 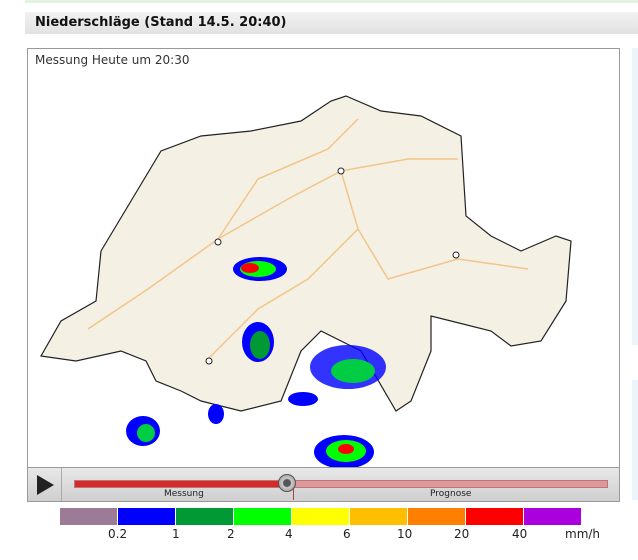 What do you see at coordinates (45, 484) in the screenshot?
I see `play-button` at bounding box center [45, 484].